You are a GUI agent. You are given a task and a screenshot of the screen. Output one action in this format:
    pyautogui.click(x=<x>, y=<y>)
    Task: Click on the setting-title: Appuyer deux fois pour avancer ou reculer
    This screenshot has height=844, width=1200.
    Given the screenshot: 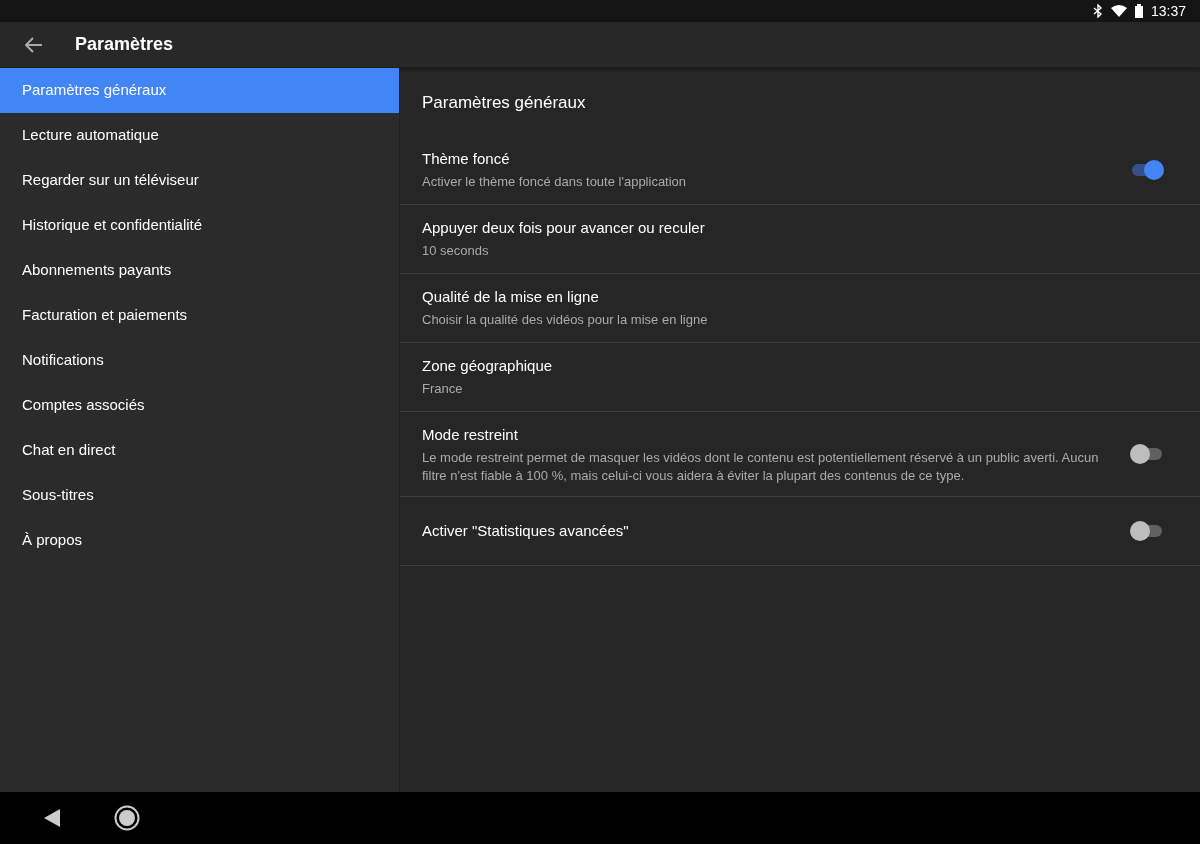 What is the action you would take?
    pyautogui.click(x=564, y=227)
    